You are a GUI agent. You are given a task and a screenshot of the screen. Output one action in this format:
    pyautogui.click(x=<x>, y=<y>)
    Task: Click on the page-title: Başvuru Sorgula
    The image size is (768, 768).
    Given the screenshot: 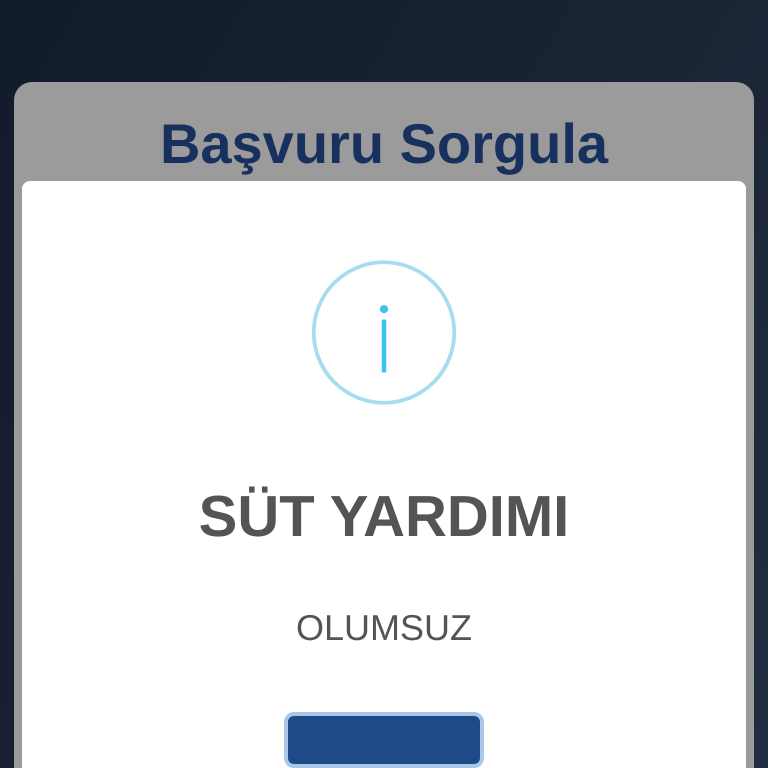 What is the action you would take?
    pyautogui.click(x=384, y=144)
    